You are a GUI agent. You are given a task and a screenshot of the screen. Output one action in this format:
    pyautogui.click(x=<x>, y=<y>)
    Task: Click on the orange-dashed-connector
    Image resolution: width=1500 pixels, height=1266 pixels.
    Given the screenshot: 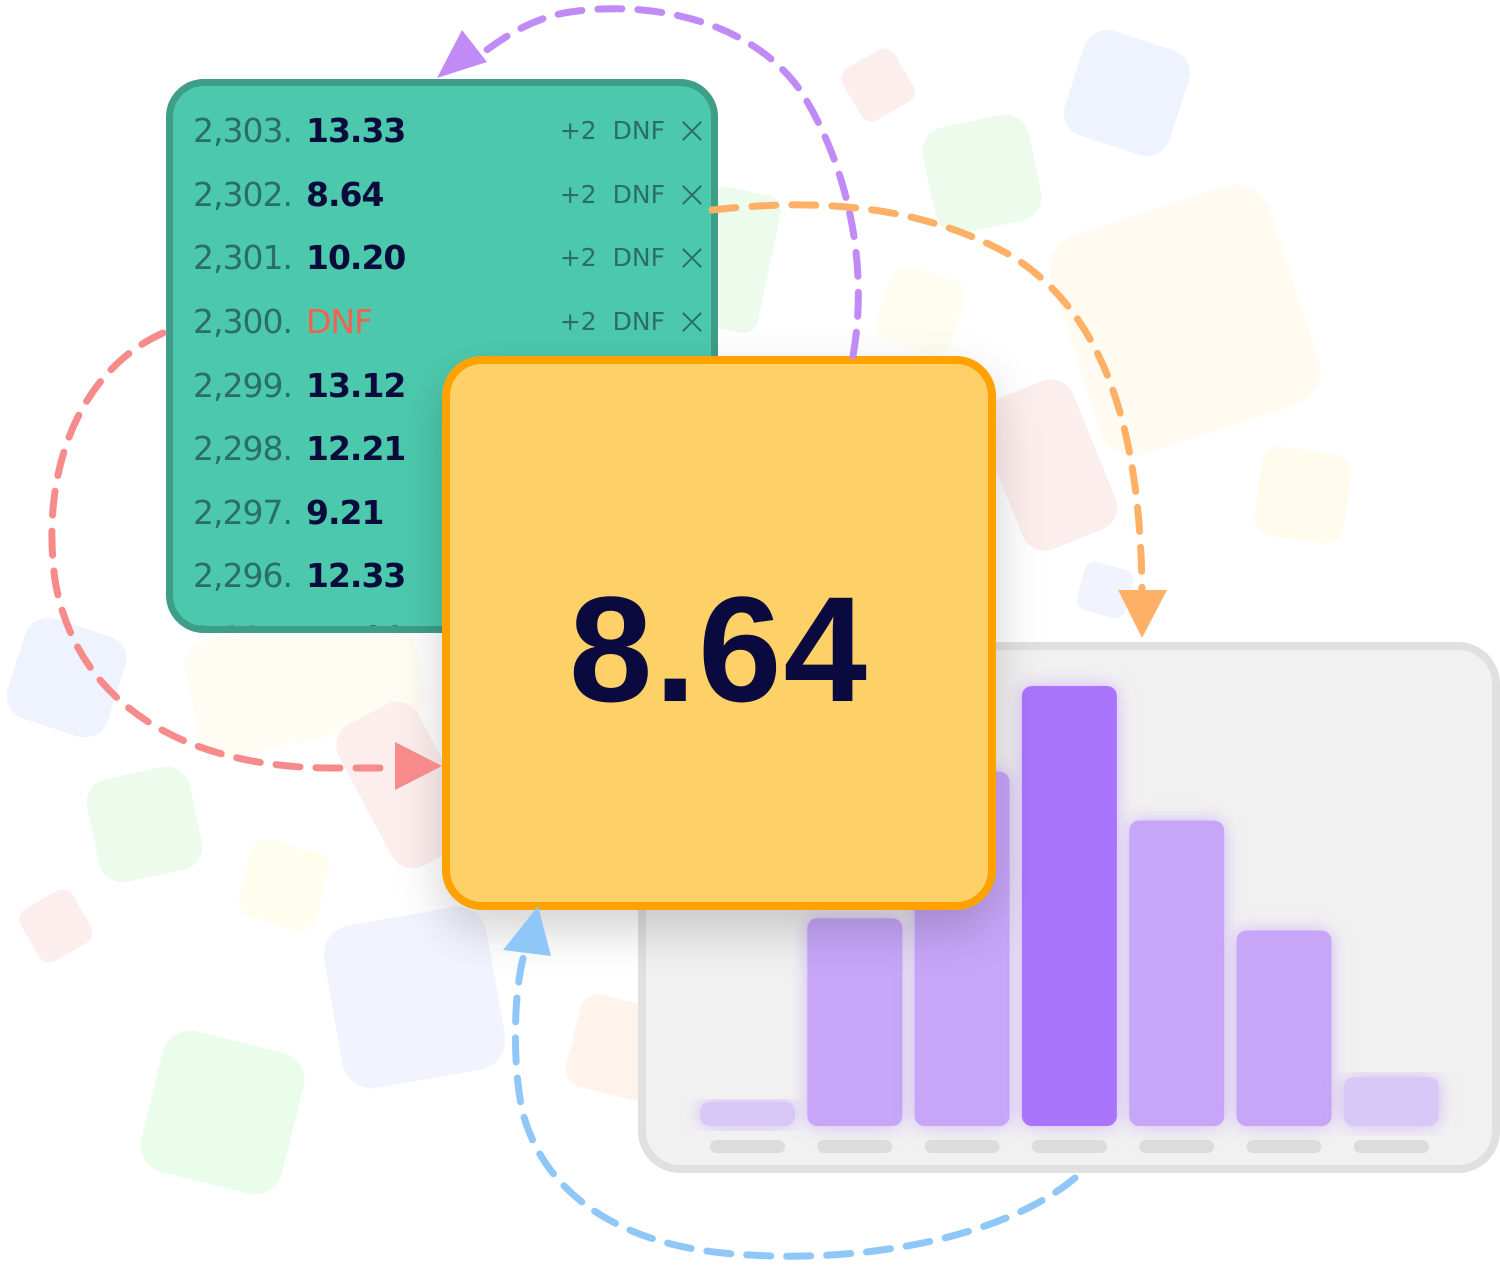 What is the action you would take?
    pyautogui.click(x=927, y=397)
    